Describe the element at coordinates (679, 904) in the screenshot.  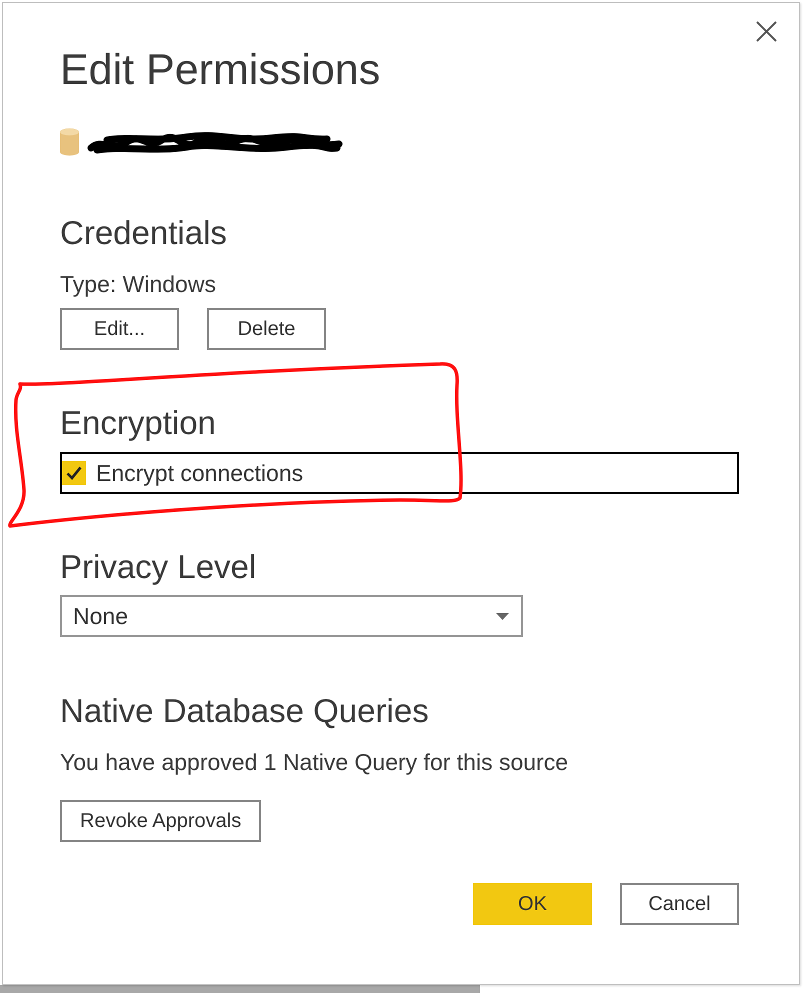
I see `cancel-button: Cancel` at that location.